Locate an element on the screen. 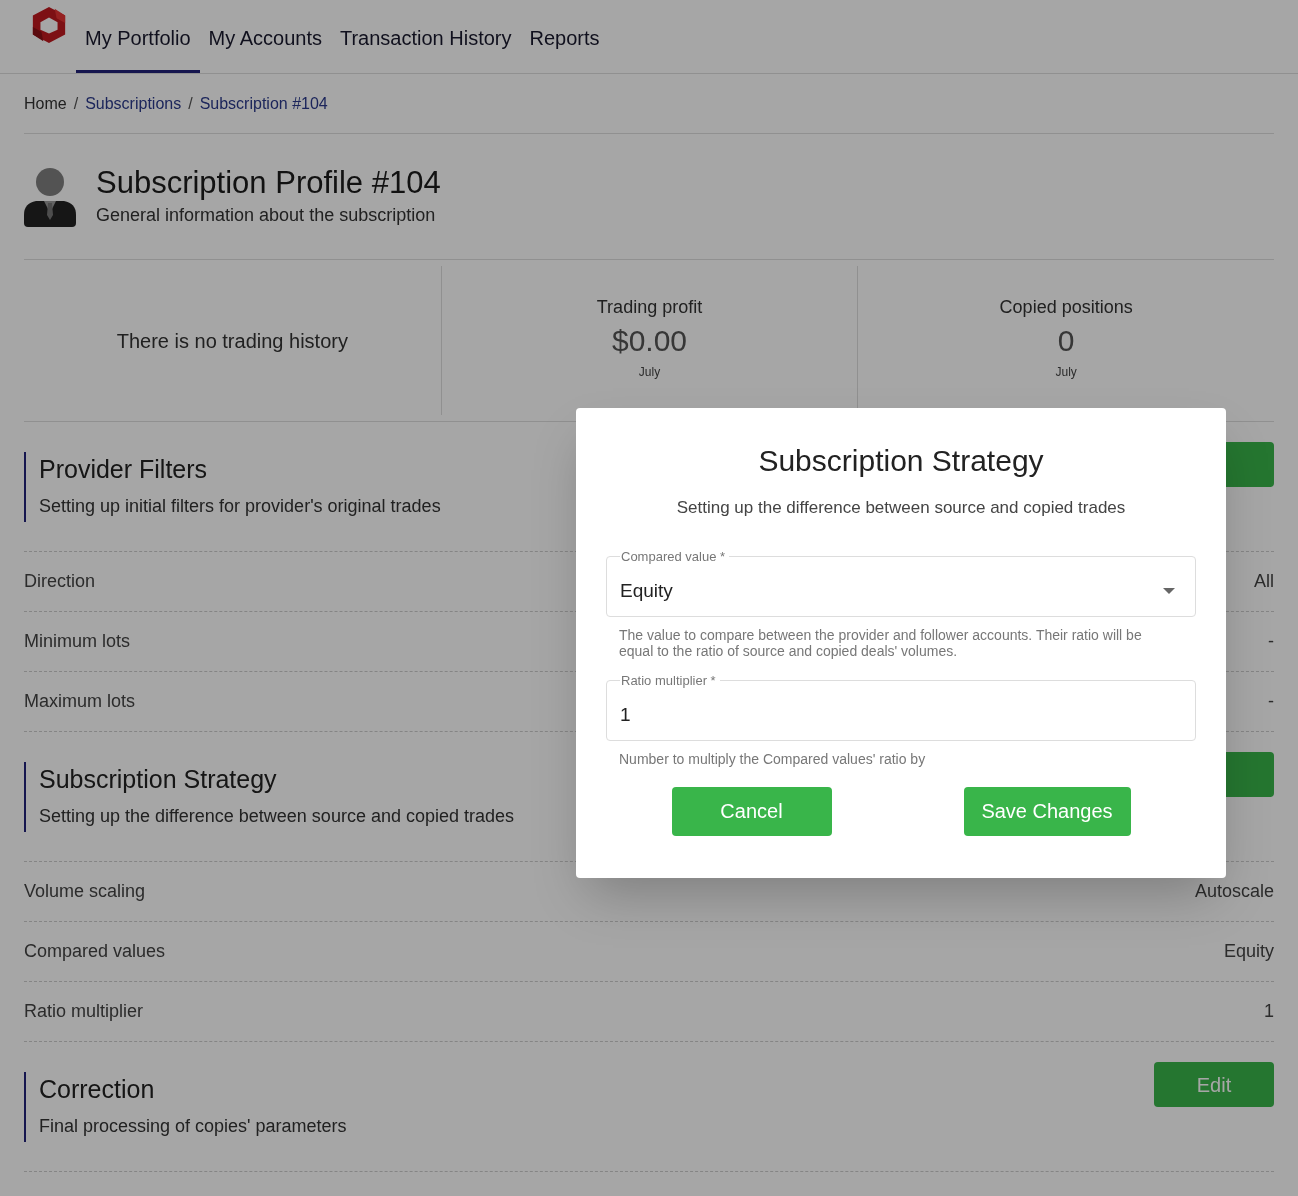 The height and width of the screenshot is (1196, 1298). section-title: Provider Filters is located at coordinates (124, 469).